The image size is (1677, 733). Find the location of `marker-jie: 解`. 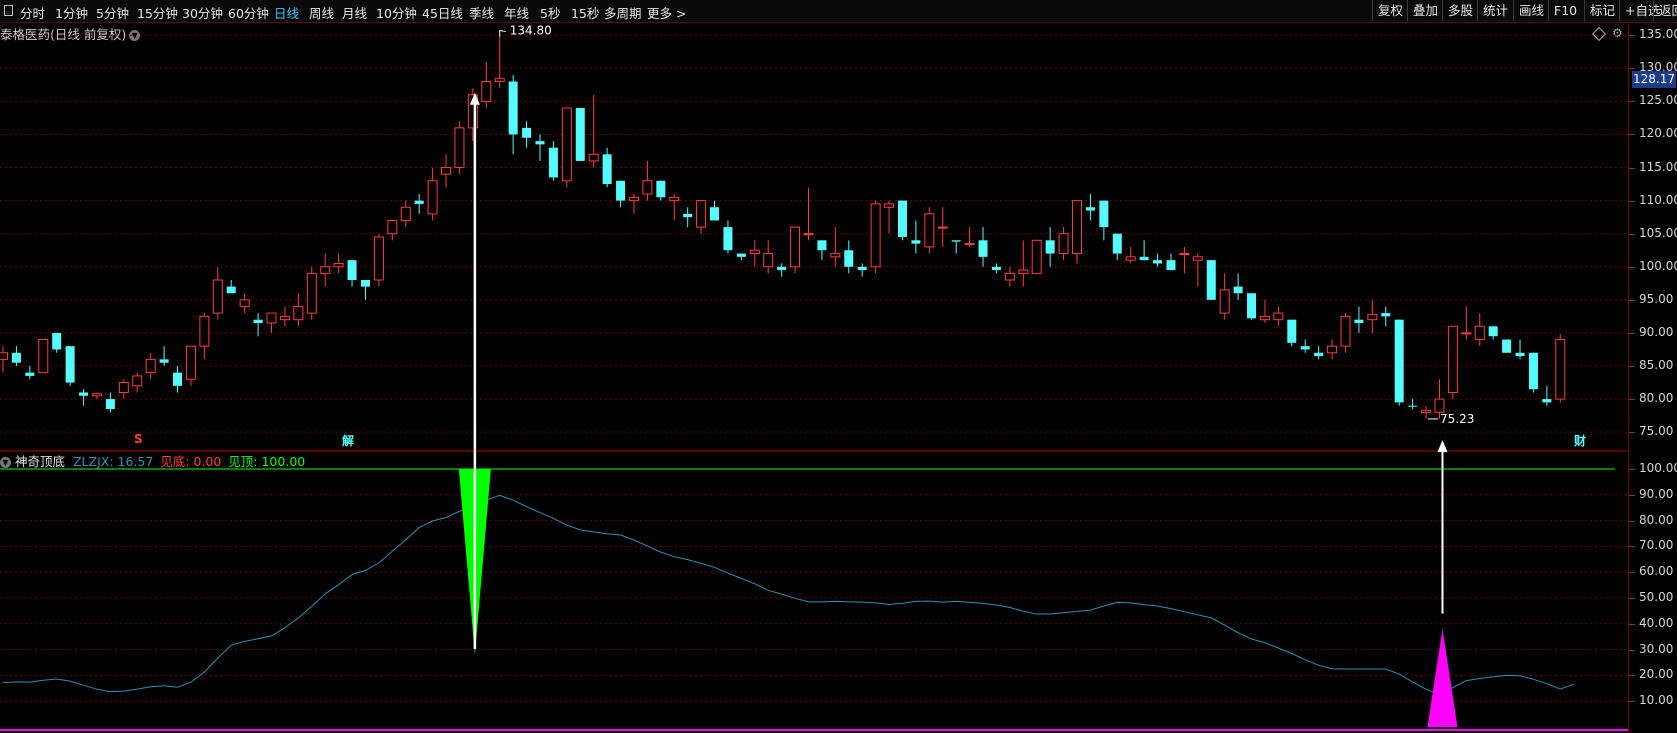

marker-jie: 解 is located at coordinates (348, 441).